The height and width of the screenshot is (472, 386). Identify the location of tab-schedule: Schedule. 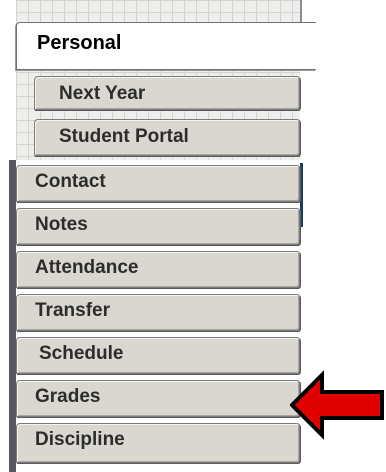
(158, 355).